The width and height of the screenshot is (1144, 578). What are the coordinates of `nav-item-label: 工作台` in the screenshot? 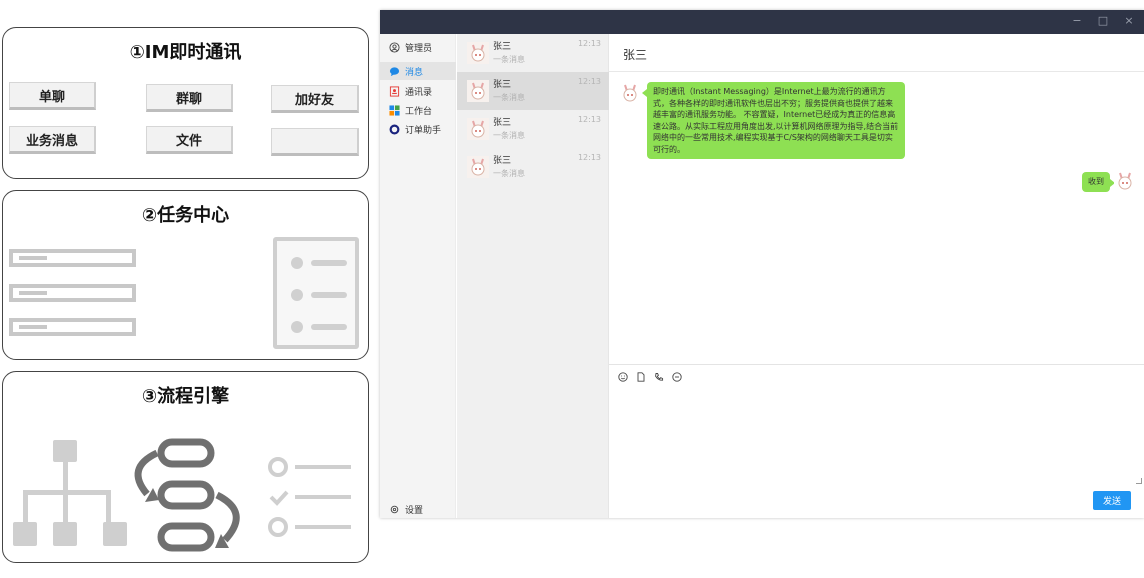 It's located at (419, 111).